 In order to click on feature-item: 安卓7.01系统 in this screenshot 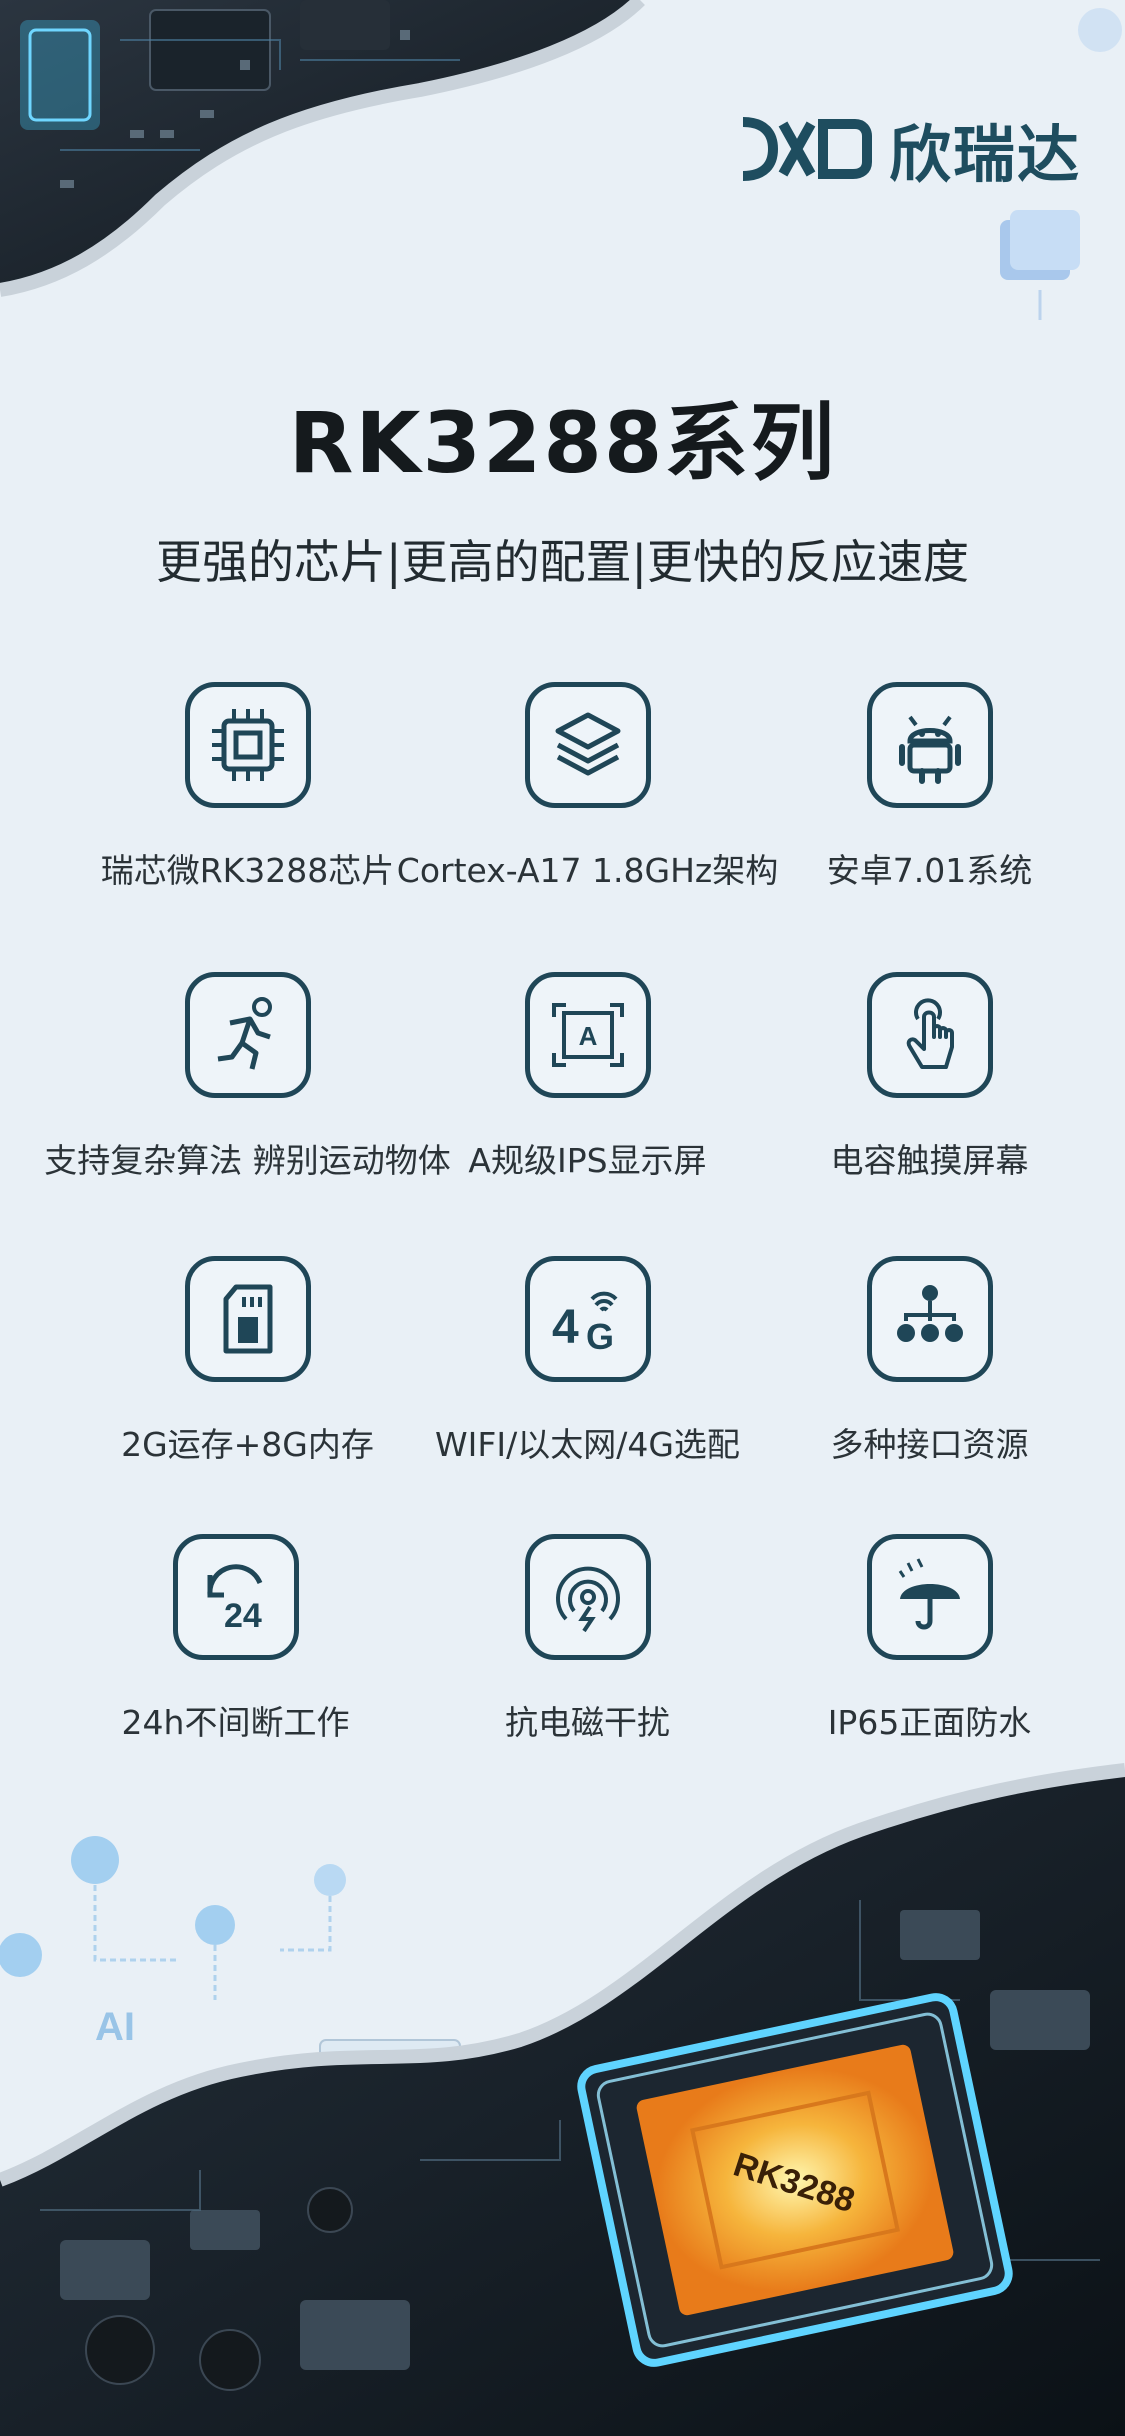, I will do `click(929, 802)`.